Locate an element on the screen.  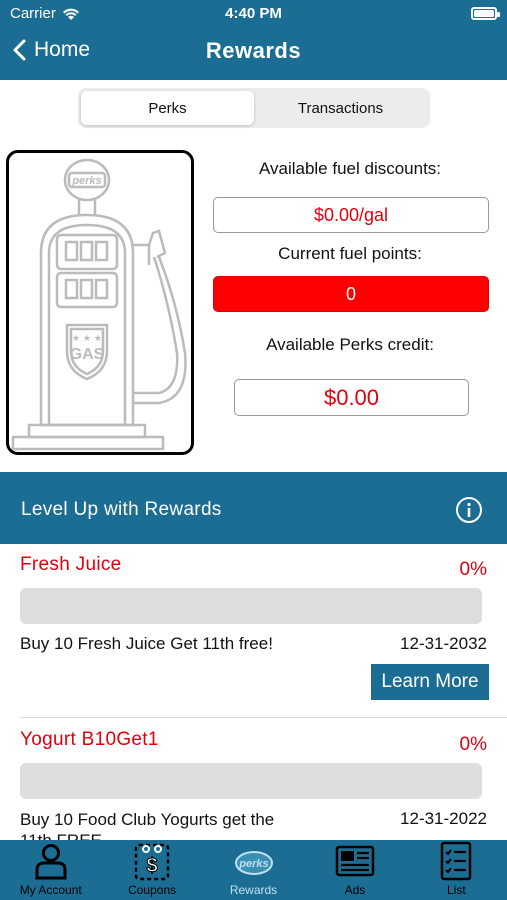
info-icon is located at coordinates (469, 510).